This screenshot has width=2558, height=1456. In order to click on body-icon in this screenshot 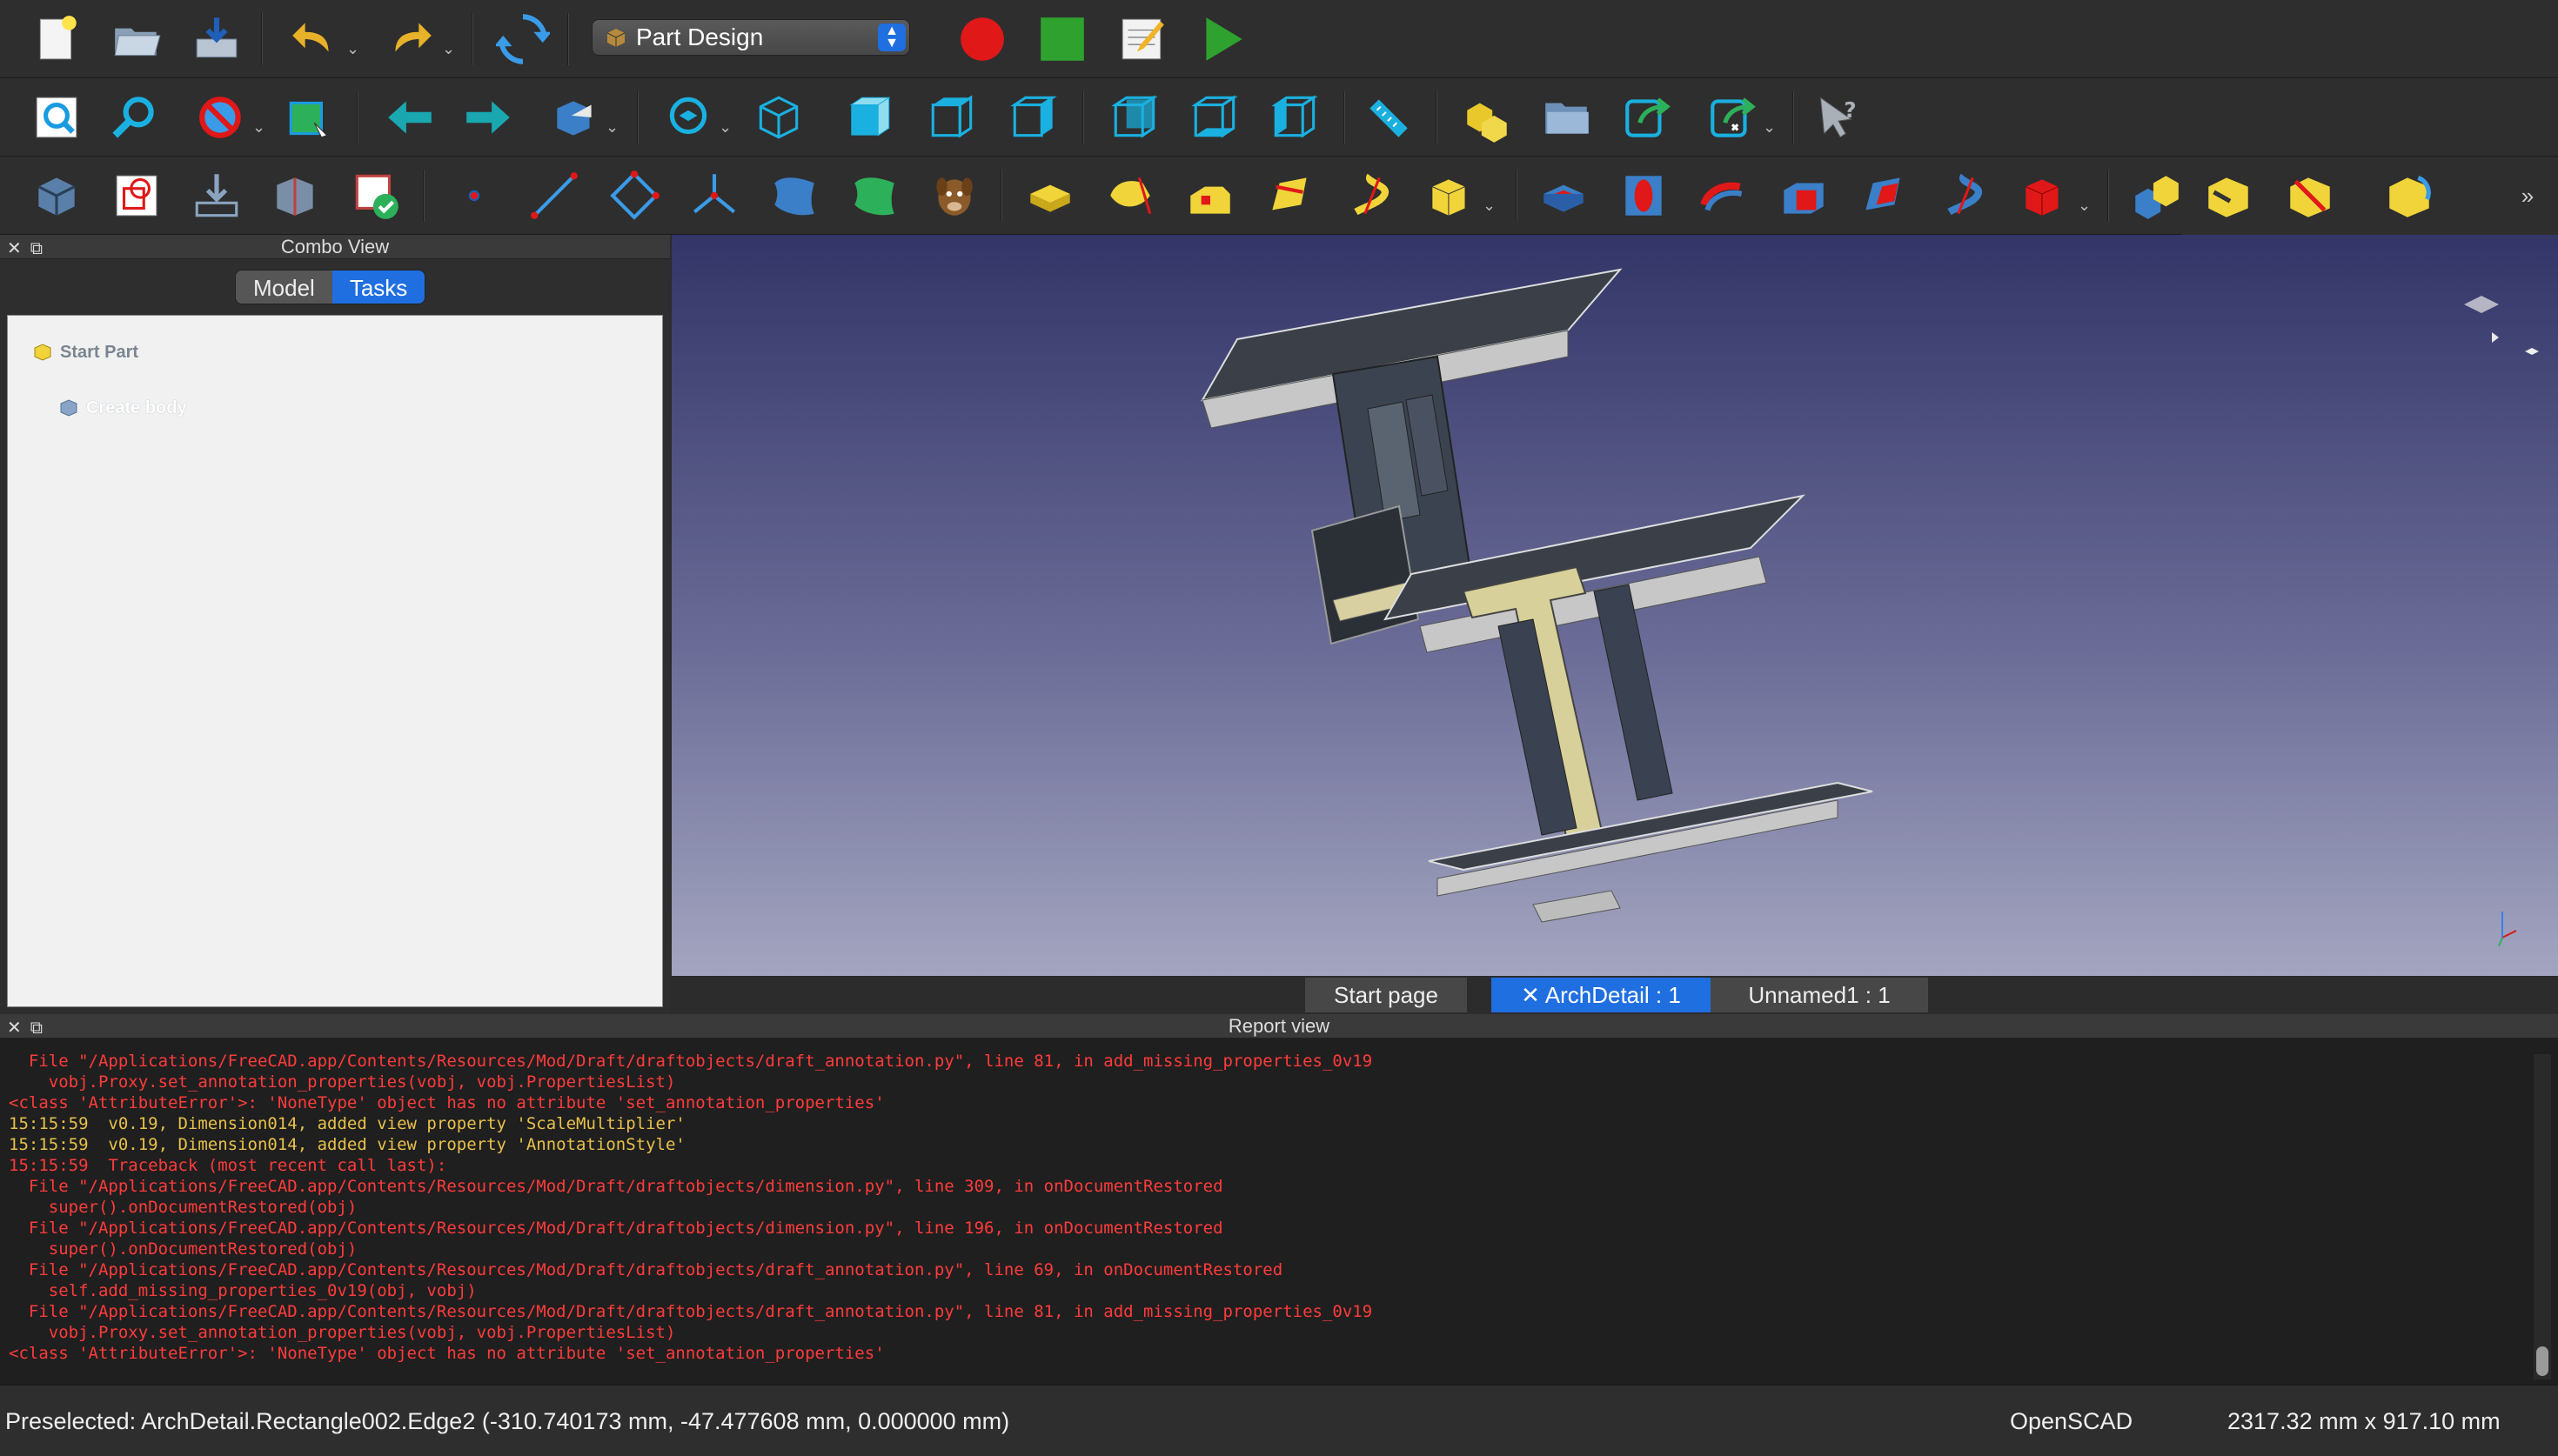, I will do `click(68, 408)`.